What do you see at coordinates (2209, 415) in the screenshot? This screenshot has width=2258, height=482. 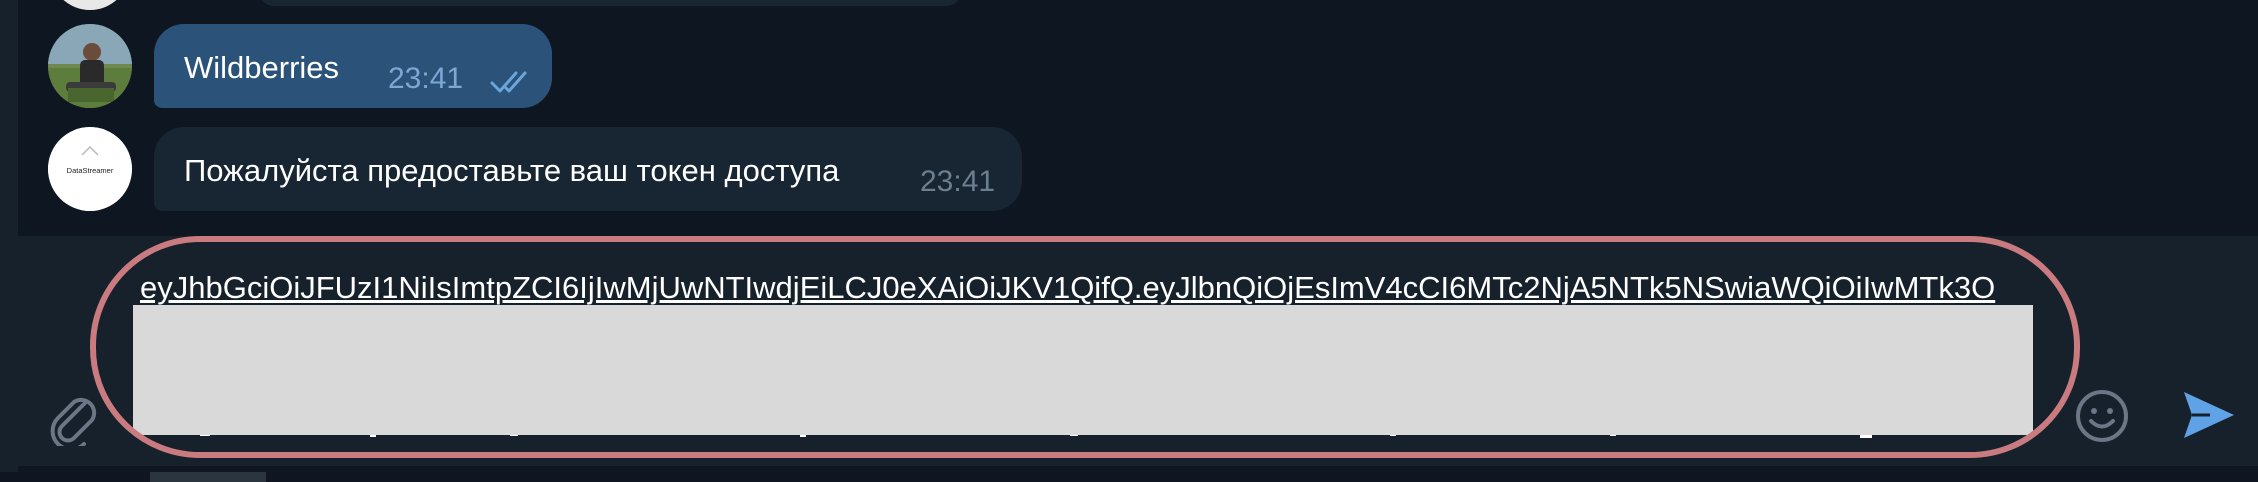 I see `send-arrow-icon` at bounding box center [2209, 415].